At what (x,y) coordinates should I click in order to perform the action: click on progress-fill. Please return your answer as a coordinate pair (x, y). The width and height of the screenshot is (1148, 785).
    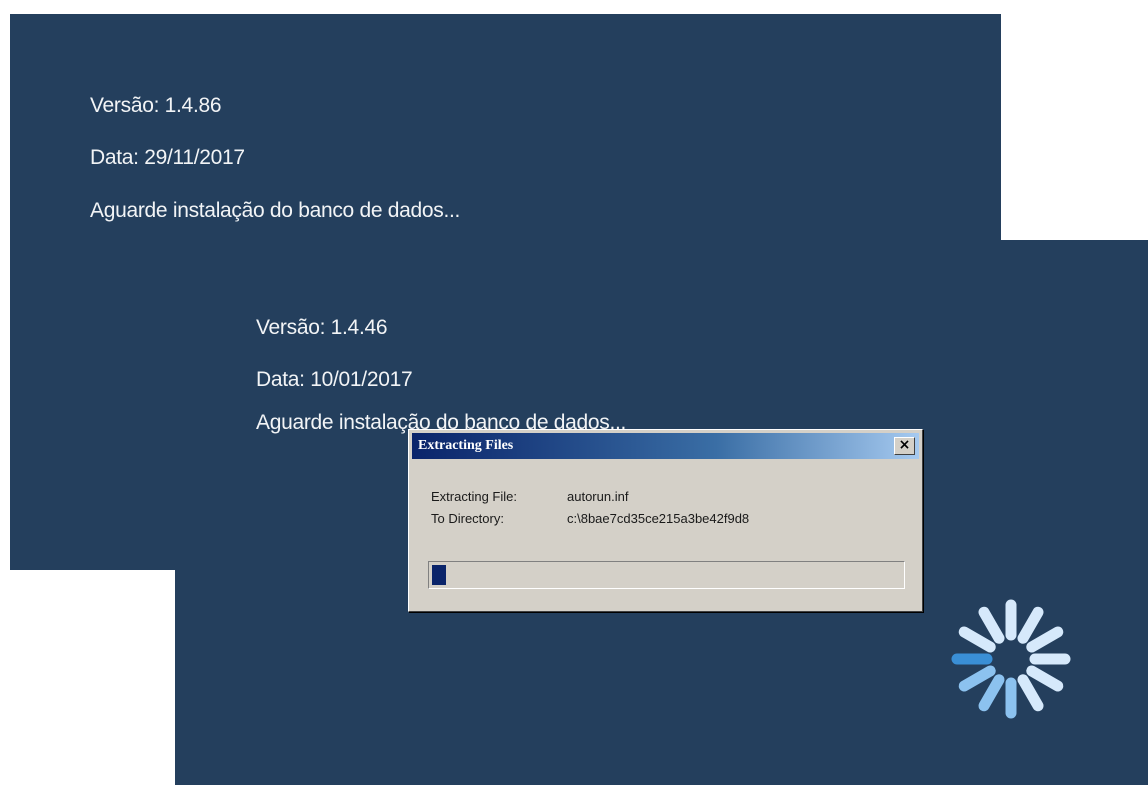
    Looking at the image, I should click on (439, 575).